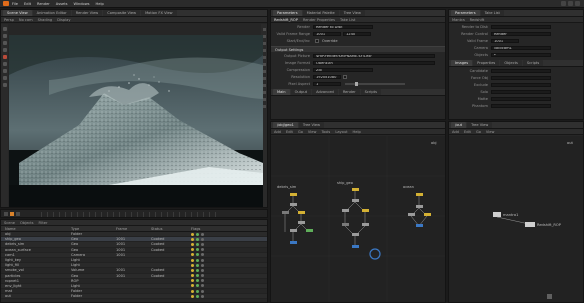  What do you see at coordinates (357, 34) in the screenshot?
I see `param-field: 1240` at bounding box center [357, 34].